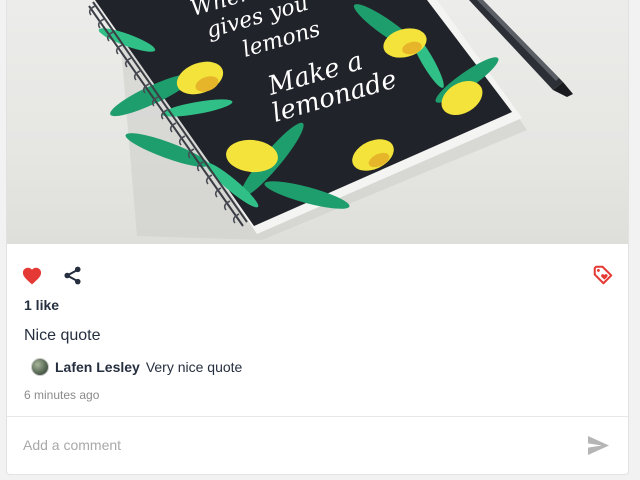  I want to click on comment-item: Lafen Lesley Very nice quote, so click(136, 367).